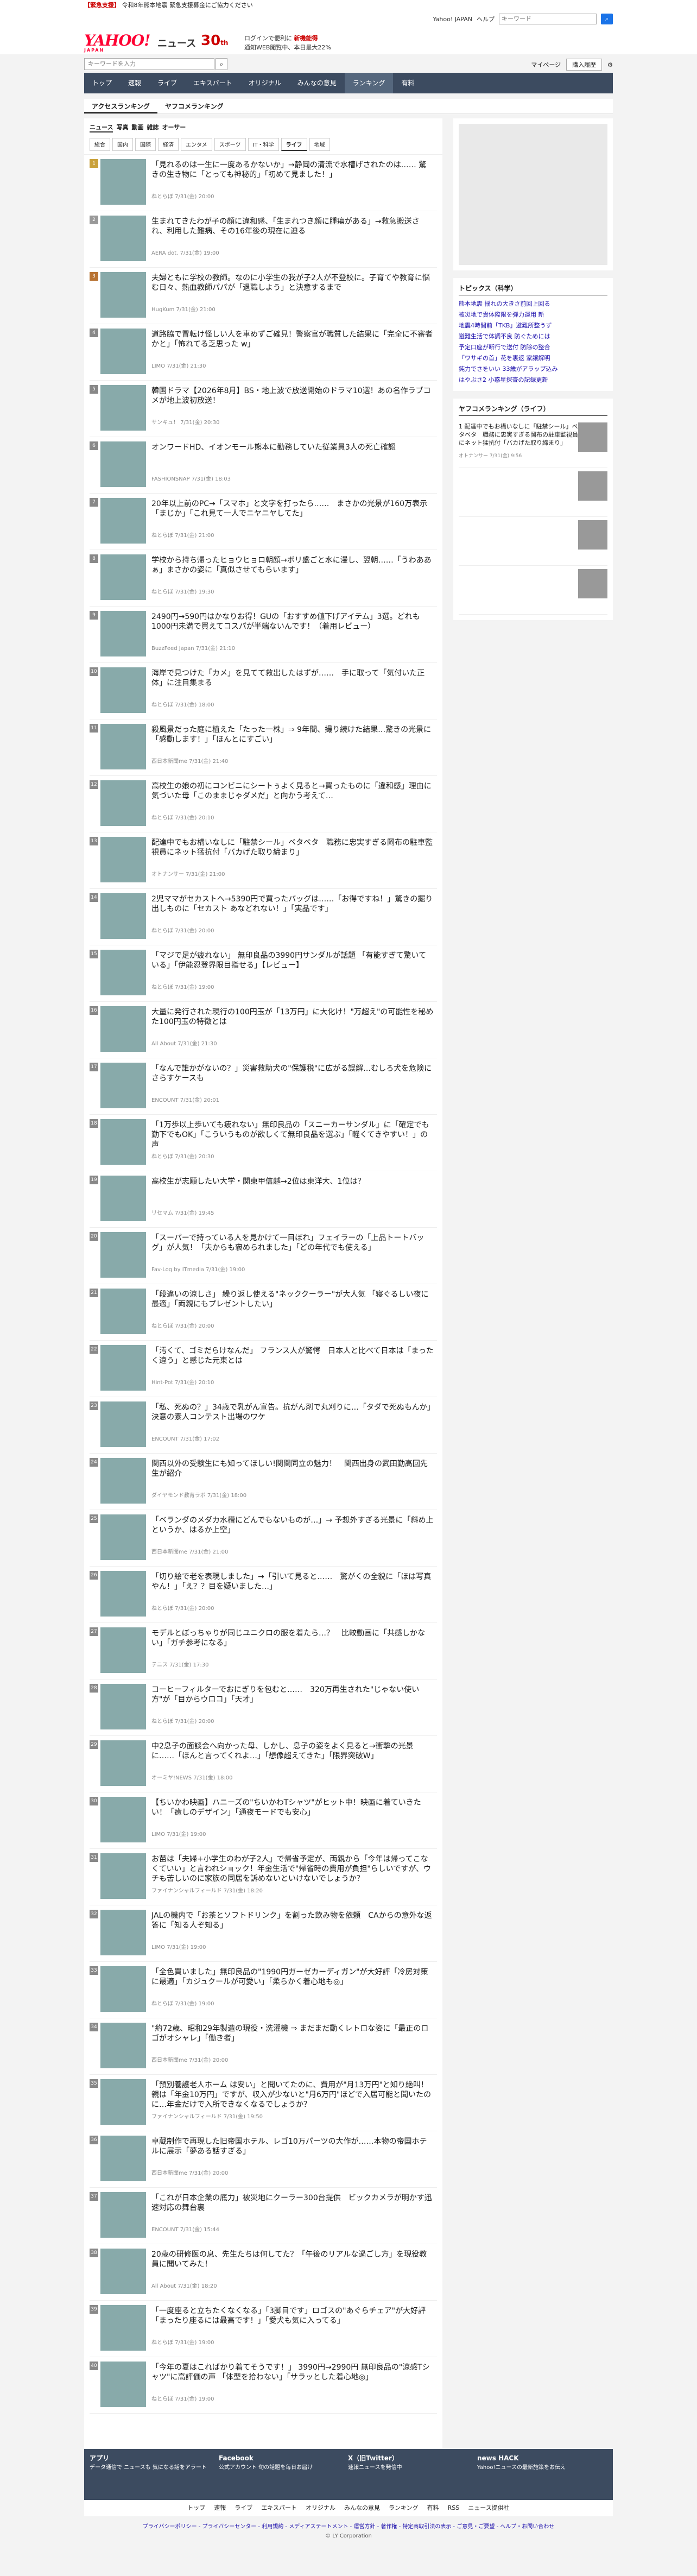 This screenshot has width=697, height=2576. What do you see at coordinates (404, 2508) in the screenshot?
I see `footer-nav-item: ランキング` at bounding box center [404, 2508].